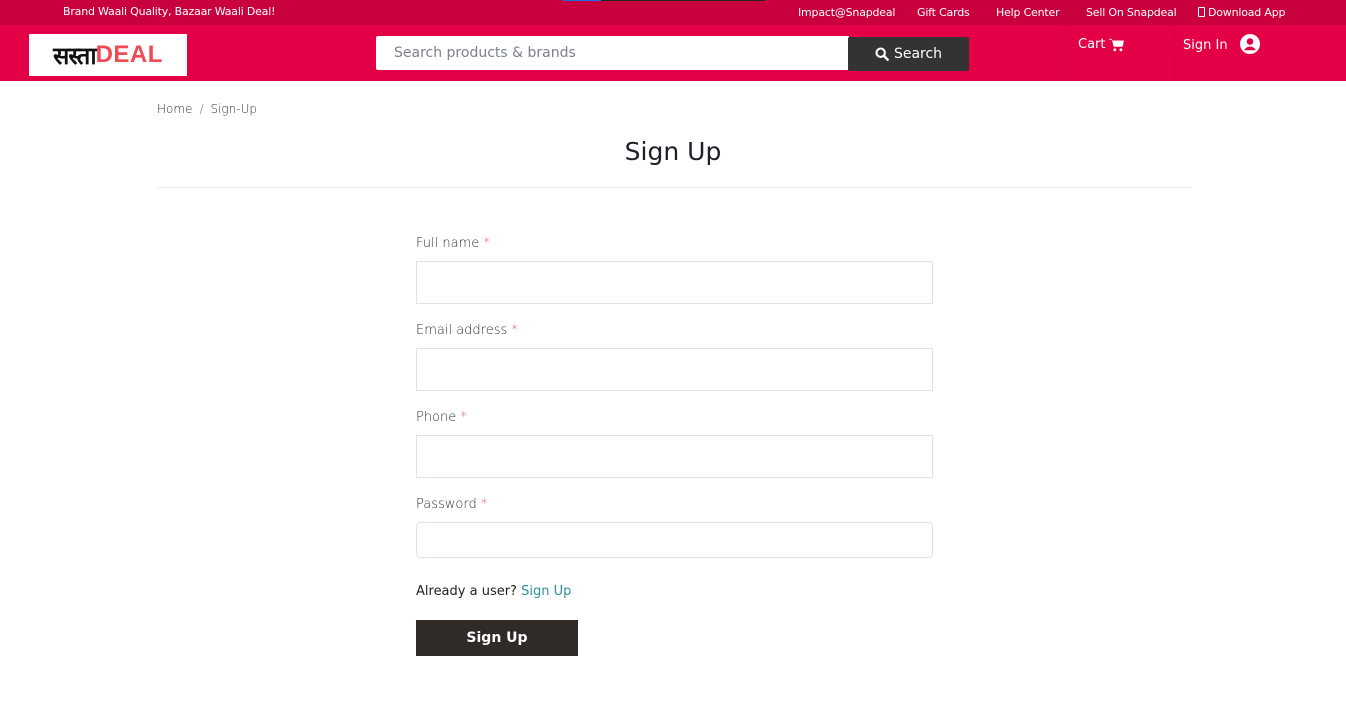 The image size is (1346, 714). What do you see at coordinates (1249, 44) in the screenshot?
I see `user-circle-icon` at bounding box center [1249, 44].